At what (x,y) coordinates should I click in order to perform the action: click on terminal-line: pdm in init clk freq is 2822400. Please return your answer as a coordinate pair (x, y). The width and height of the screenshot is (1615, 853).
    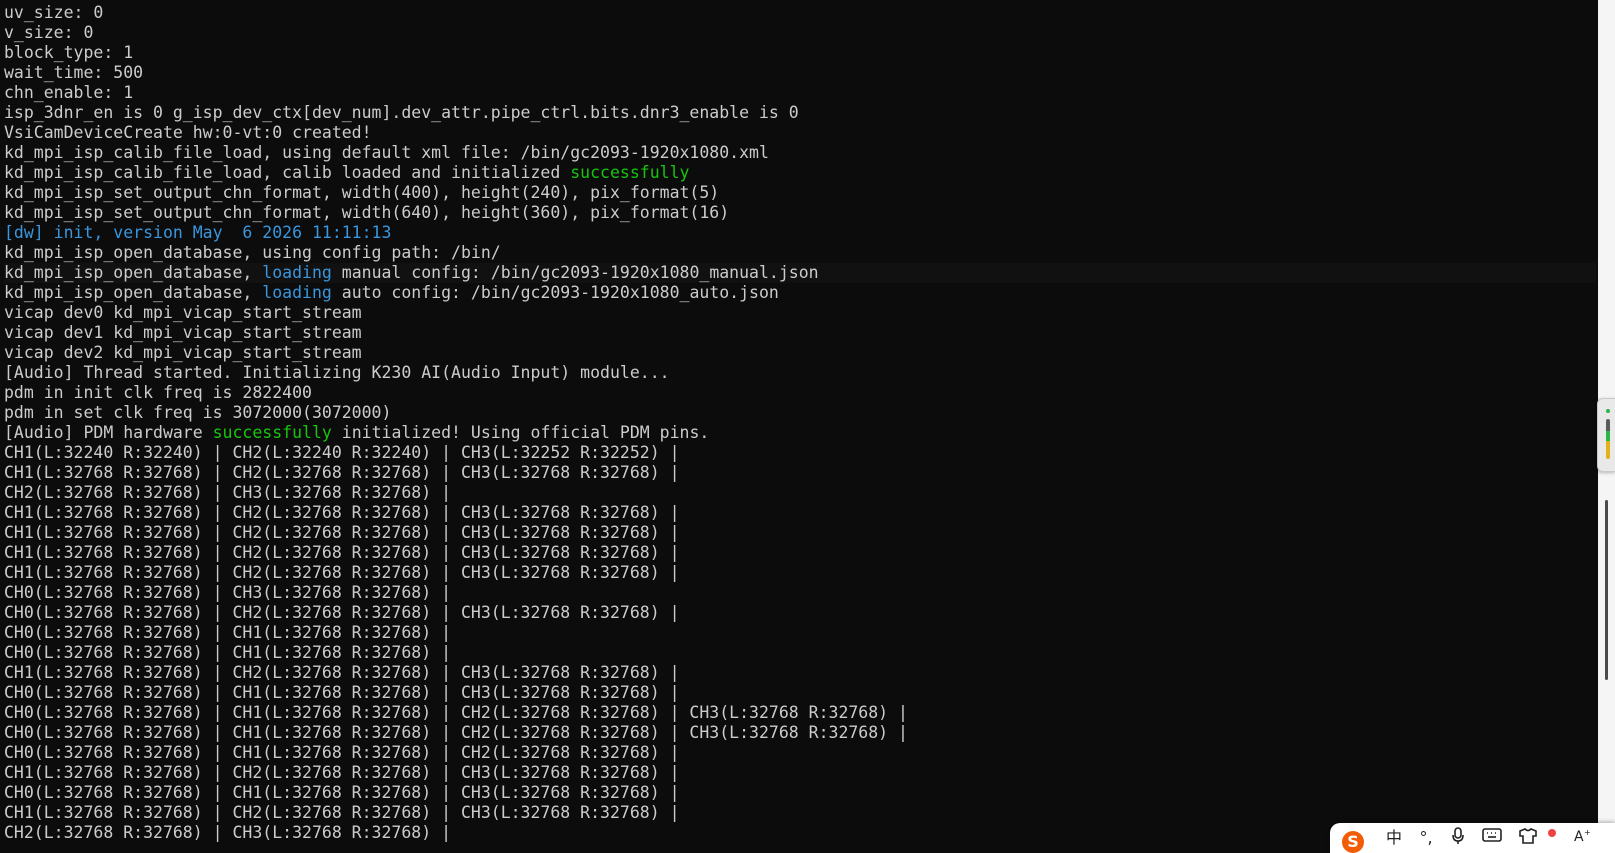
    Looking at the image, I should click on (800, 393).